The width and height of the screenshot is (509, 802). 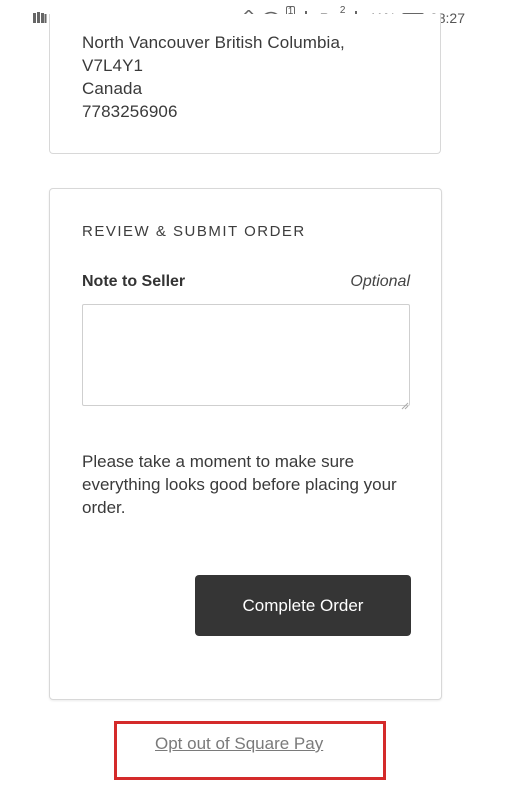 I want to click on complete-order-button: Complete Order, so click(x=303, y=605).